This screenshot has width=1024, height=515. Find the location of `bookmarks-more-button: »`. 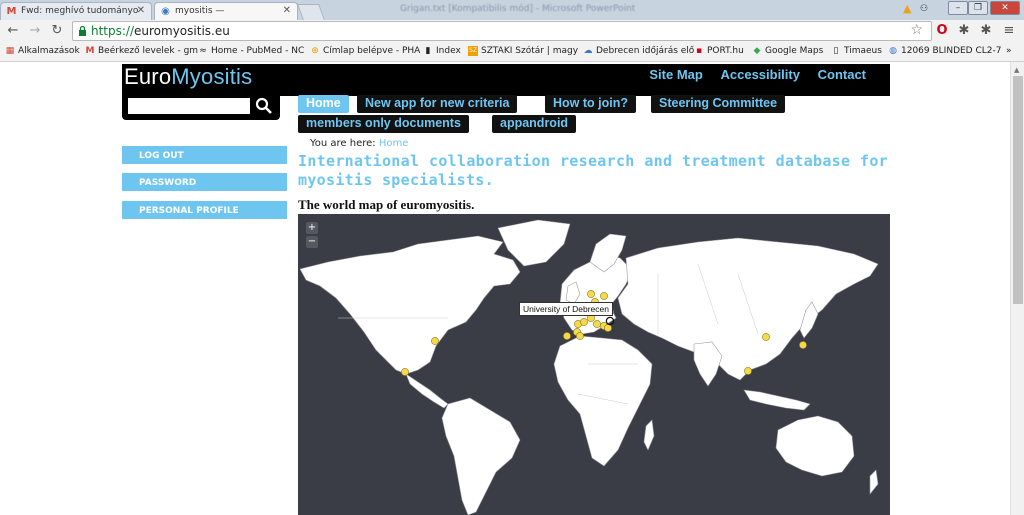

bookmarks-more-button: » is located at coordinates (1009, 51).